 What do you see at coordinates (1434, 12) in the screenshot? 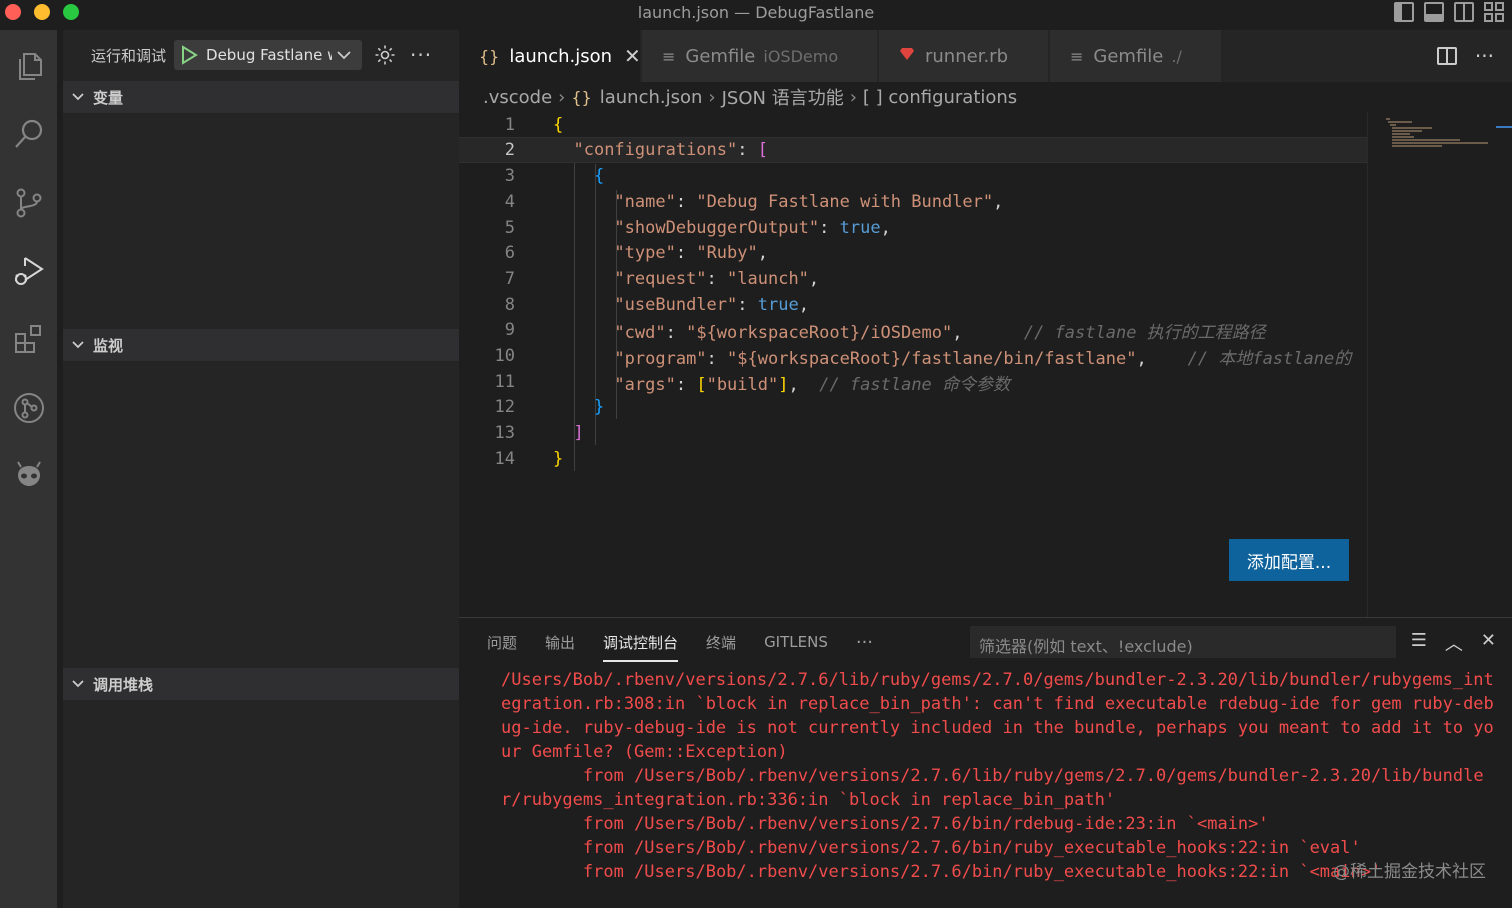
I see `toggle-panel-icon` at bounding box center [1434, 12].